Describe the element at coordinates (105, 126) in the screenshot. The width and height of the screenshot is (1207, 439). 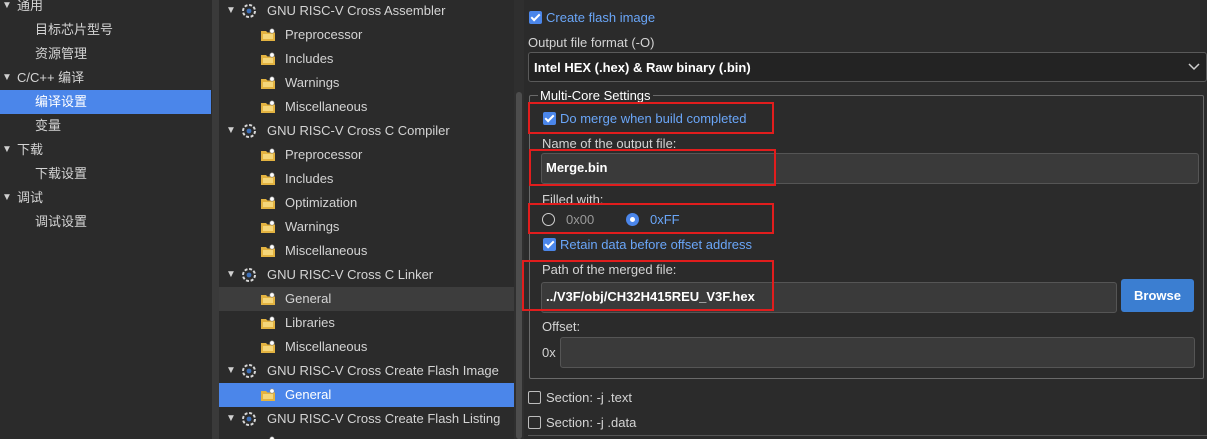
I see `nav-item-variables: 变量` at that location.